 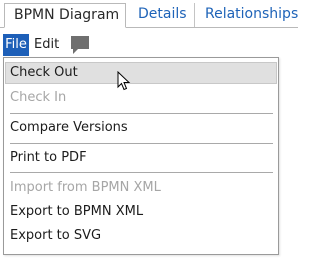 I want to click on tab-bar: BPMN Diagram Details Relationships, so click(x=149, y=14).